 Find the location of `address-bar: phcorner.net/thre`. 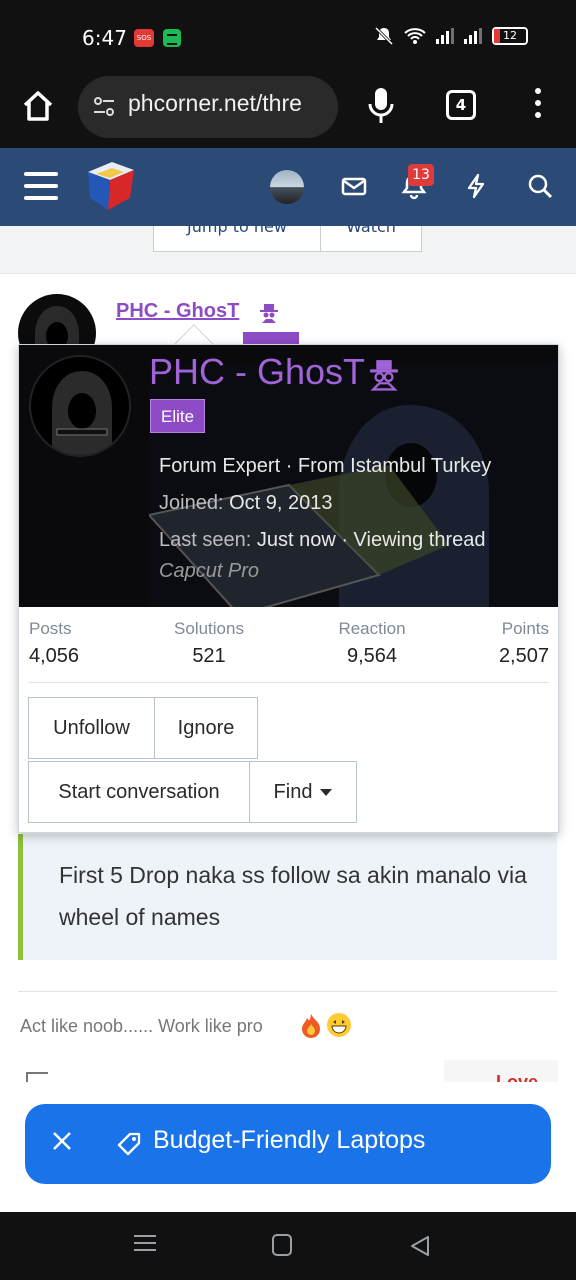

address-bar: phcorner.net/thre is located at coordinates (208, 107).